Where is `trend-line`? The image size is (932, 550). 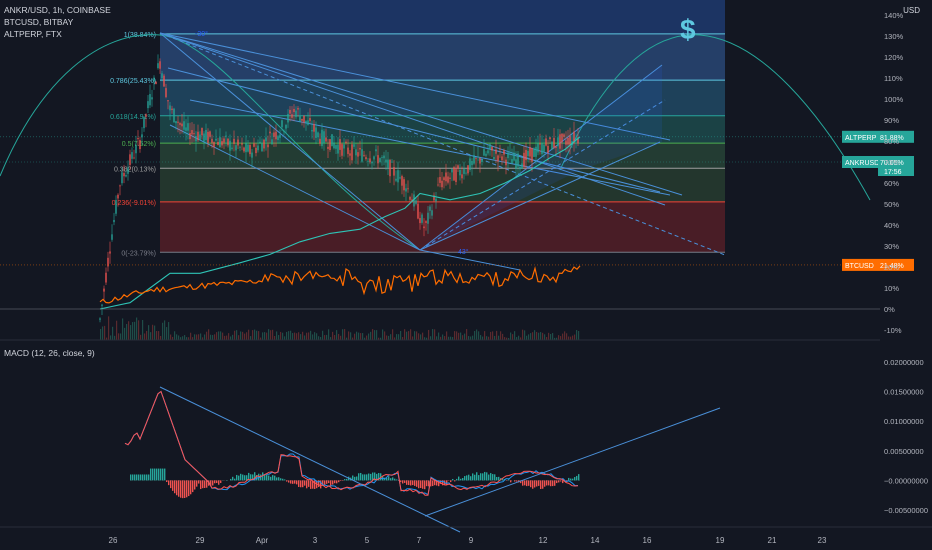
trend-line is located at coordinates (470, 260).